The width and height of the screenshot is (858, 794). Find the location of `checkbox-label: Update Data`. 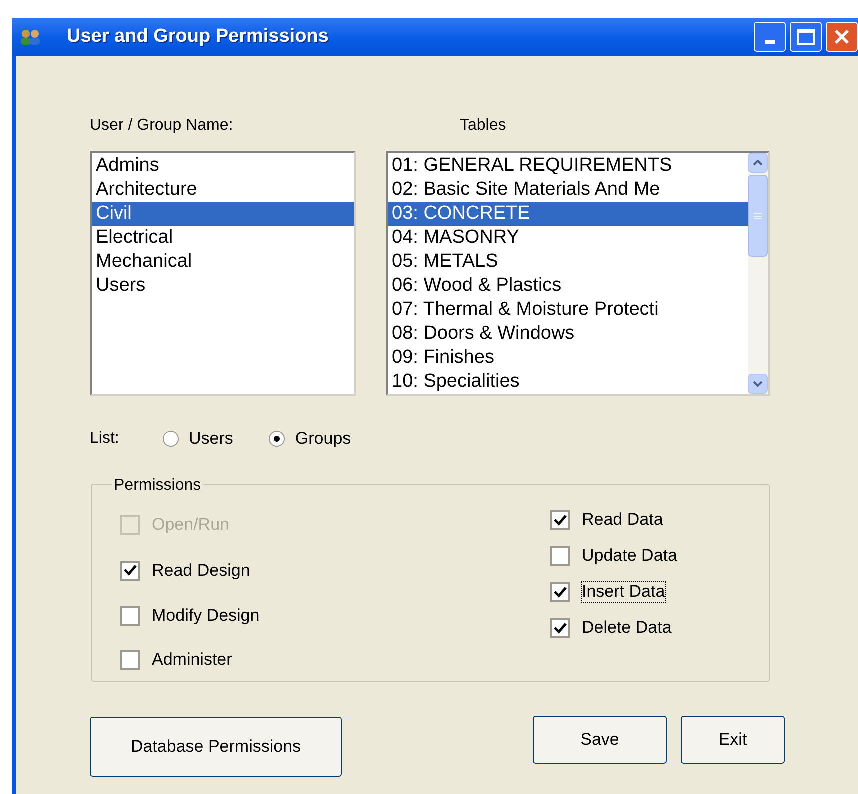

checkbox-label: Update Data is located at coordinates (630, 556).